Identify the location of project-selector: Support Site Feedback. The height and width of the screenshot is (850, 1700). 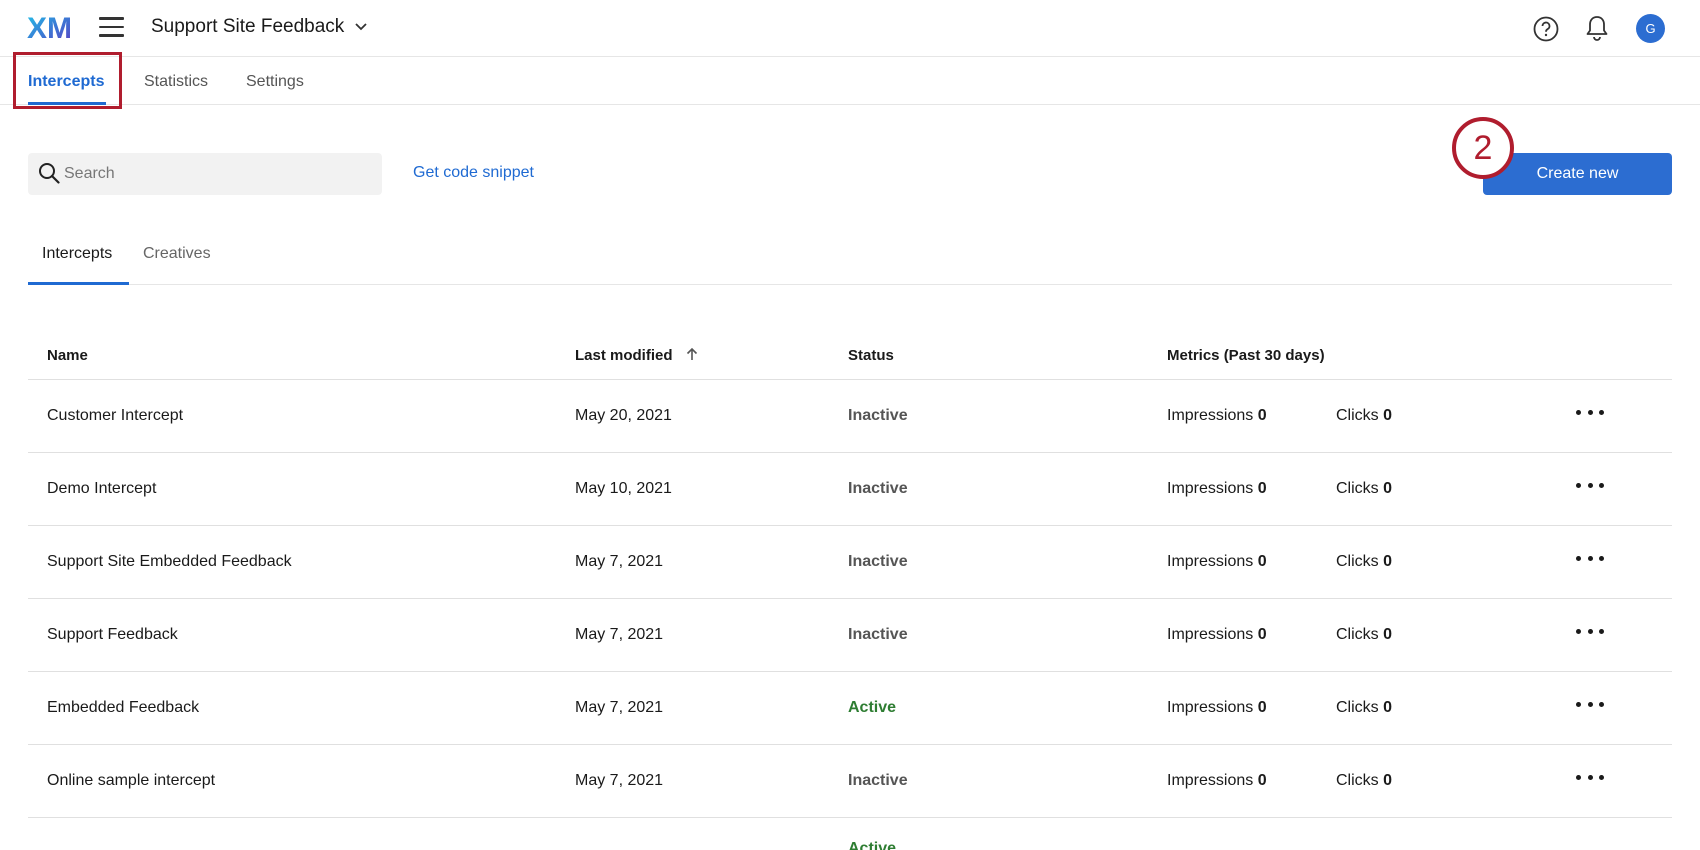
(259, 27).